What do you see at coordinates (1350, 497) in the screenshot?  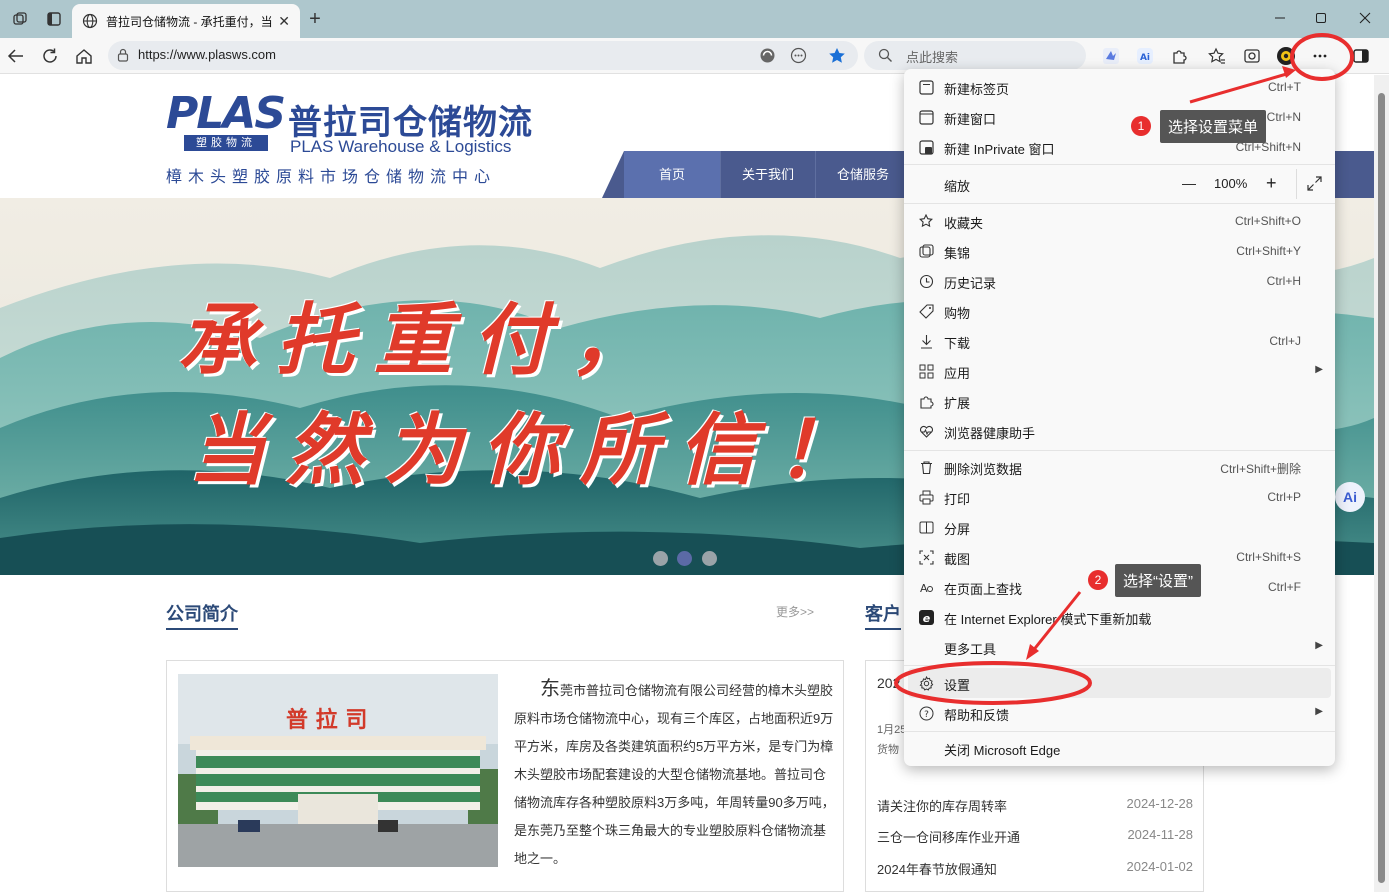 I see `ai-assistant-badge: Ai` at bounding box center [1350, 497].